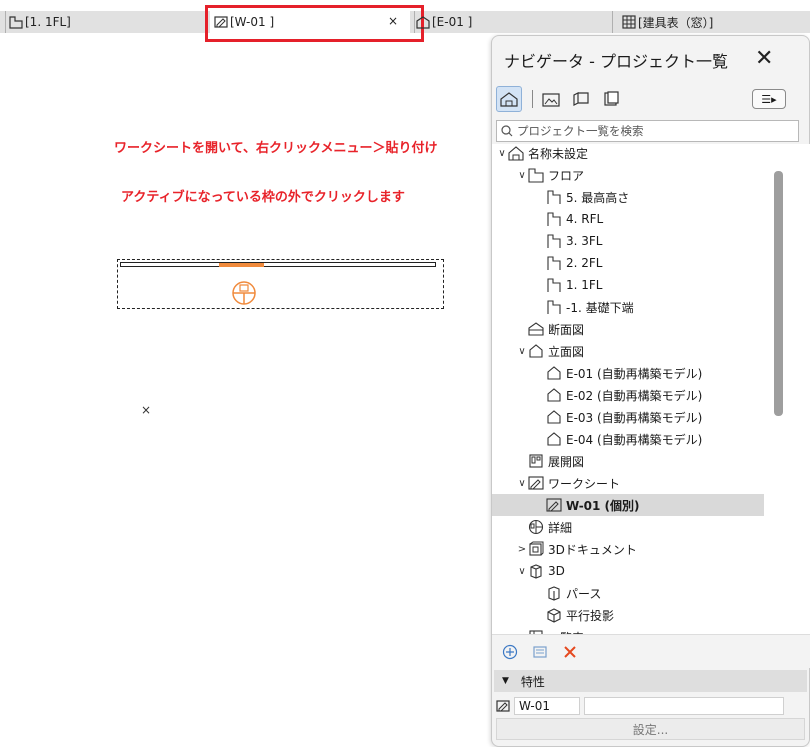 The image size is (810, 747). I want to click on tree-item: 断面図, so click(628, 329).